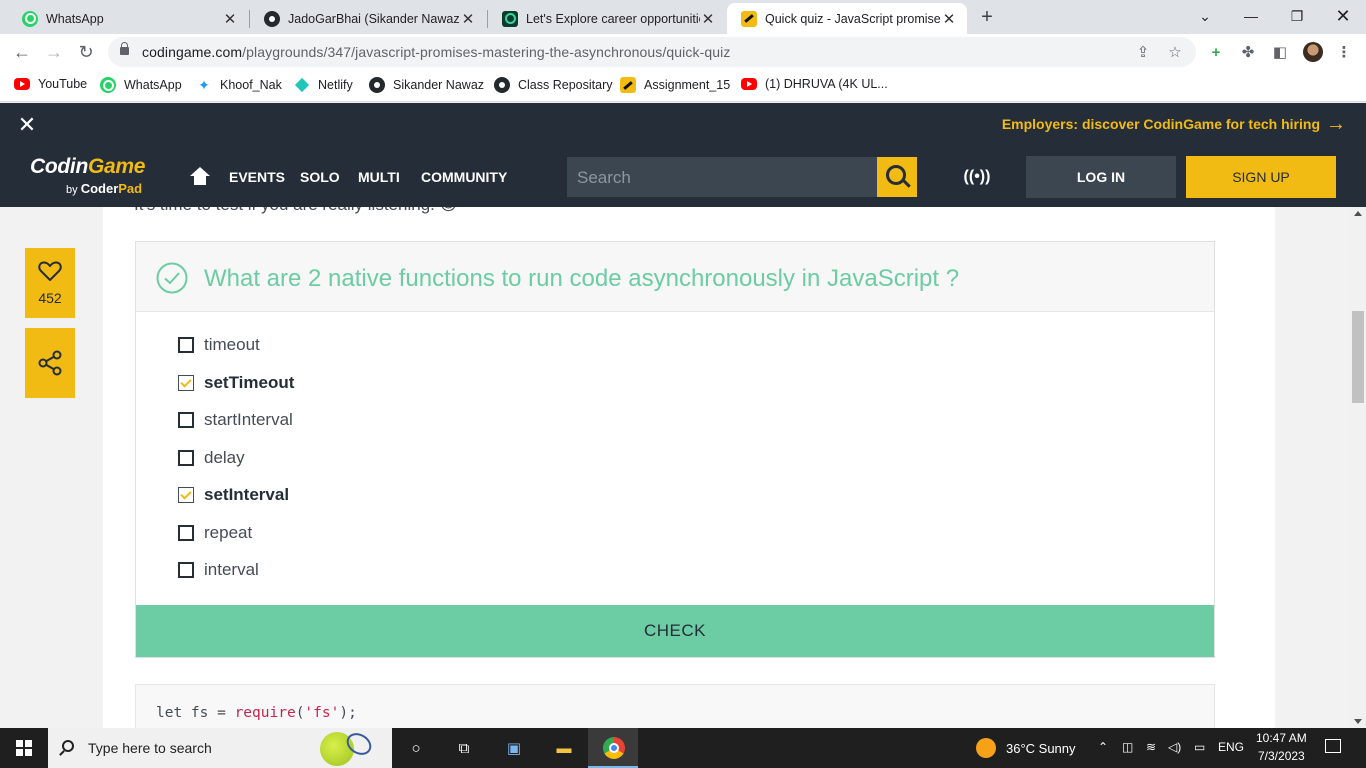 The height and width of the screenshot is (768, 1366). What do you see at coordinates (24, 748) in the screenshot?
I see `windows-start-icon` at bounding box center [24, 748].